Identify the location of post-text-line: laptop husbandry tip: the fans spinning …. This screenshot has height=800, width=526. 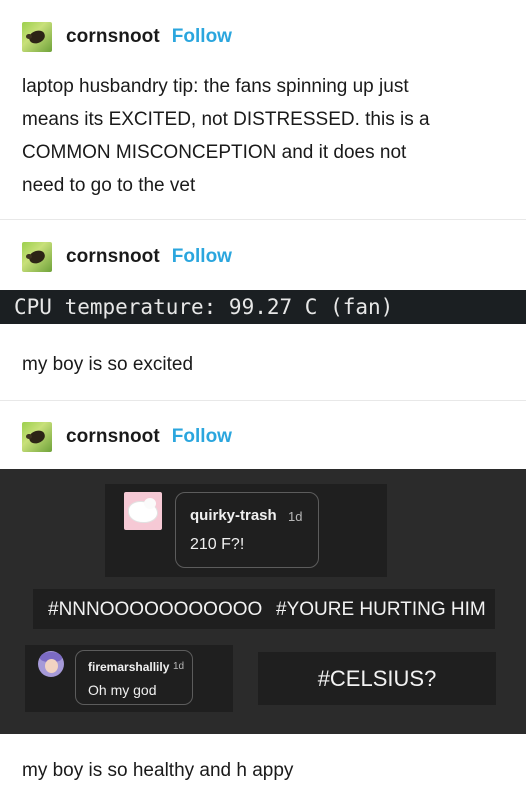
(215, 86).